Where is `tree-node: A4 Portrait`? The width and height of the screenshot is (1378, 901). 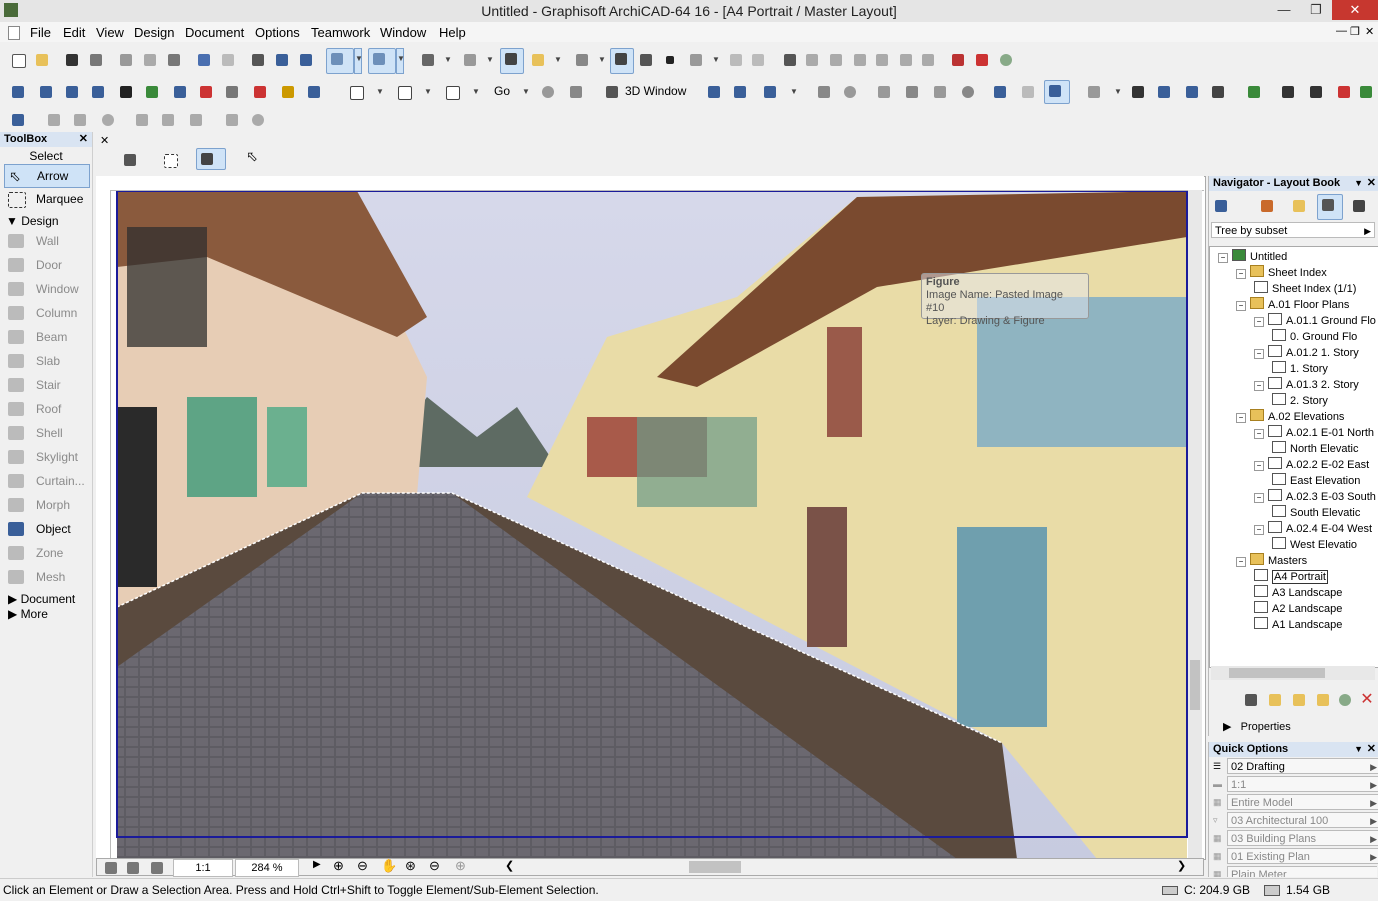
tree-node: A4 Portrait is located at coordinates (1291, 577).